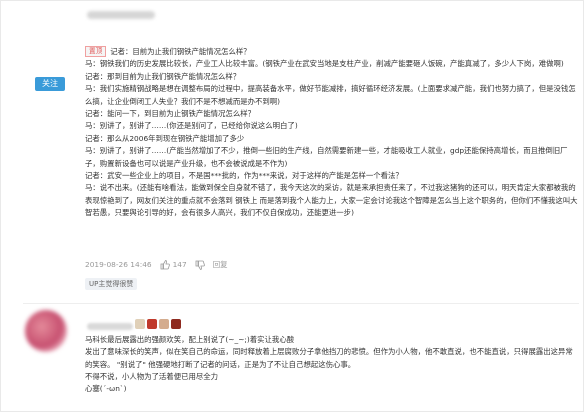 This screenshot has width=584, height=412. What do you see at coordinates (163, 76) in the screenshot?
I see `comment-line: 记者：那到目前为止我们钢铁产能情况怎么样？` at bounding box center [163, 76].